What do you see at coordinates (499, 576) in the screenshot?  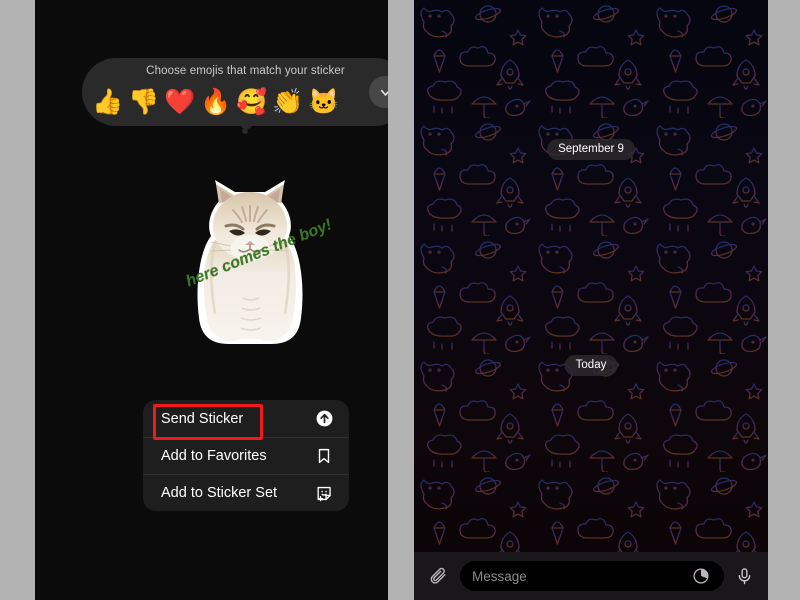 I see `message-input-placeholder: Message` at bounding box center [499, 576].